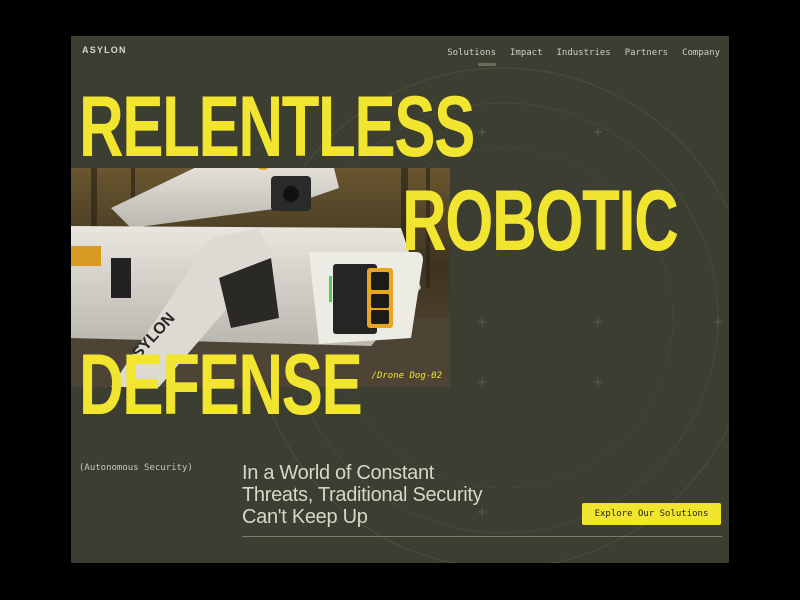 The width and height of the screenshot is (800, 600). I want to click on nav-item-partners: Partners, so click(646, 53).